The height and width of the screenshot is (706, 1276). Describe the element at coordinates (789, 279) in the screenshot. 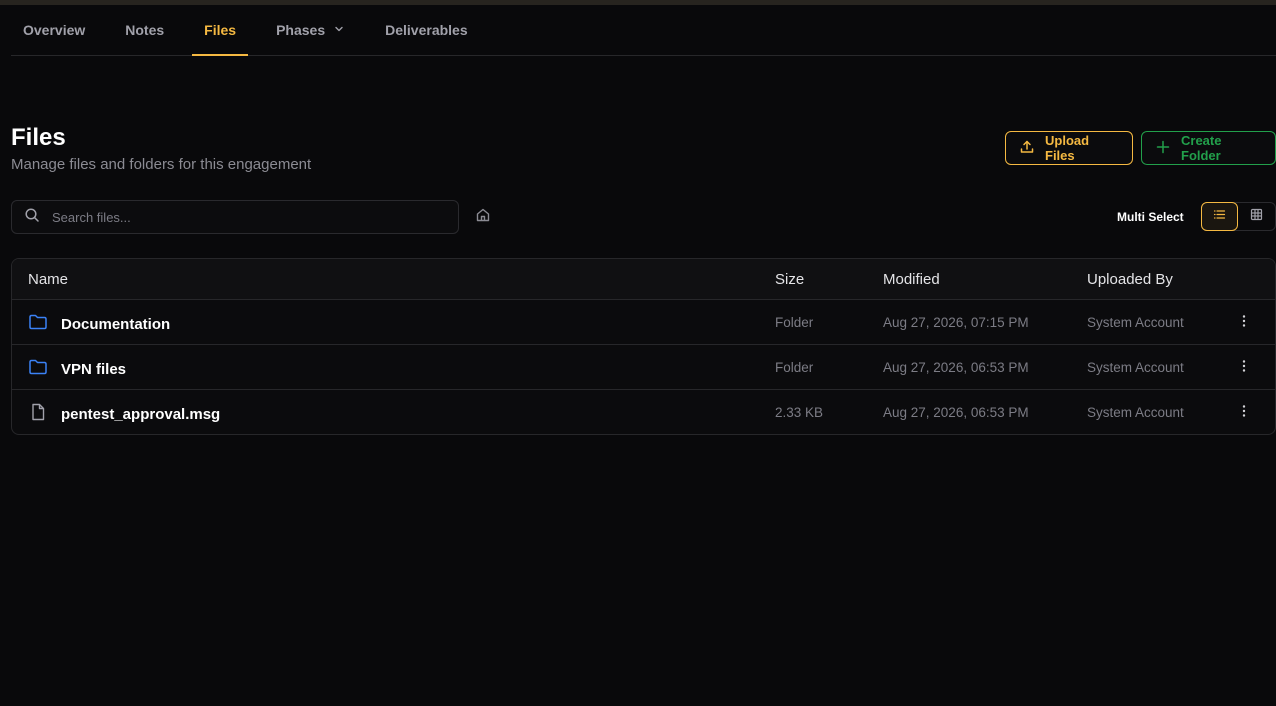

I see `column-header-size: Size` at that location.